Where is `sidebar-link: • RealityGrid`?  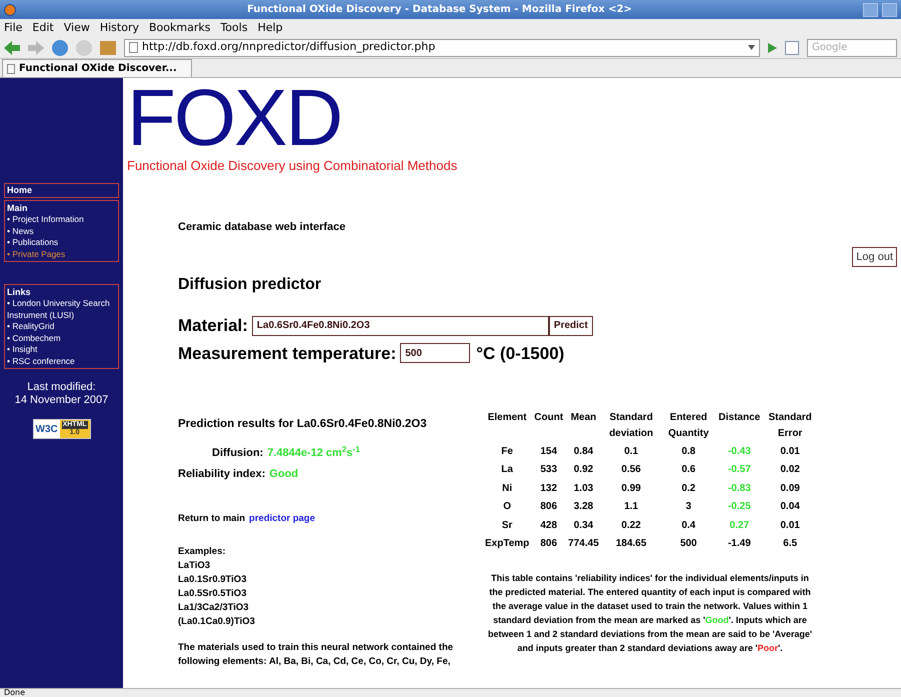
sidebar-link: • RealityGrid is located at coordinates (61, 326).